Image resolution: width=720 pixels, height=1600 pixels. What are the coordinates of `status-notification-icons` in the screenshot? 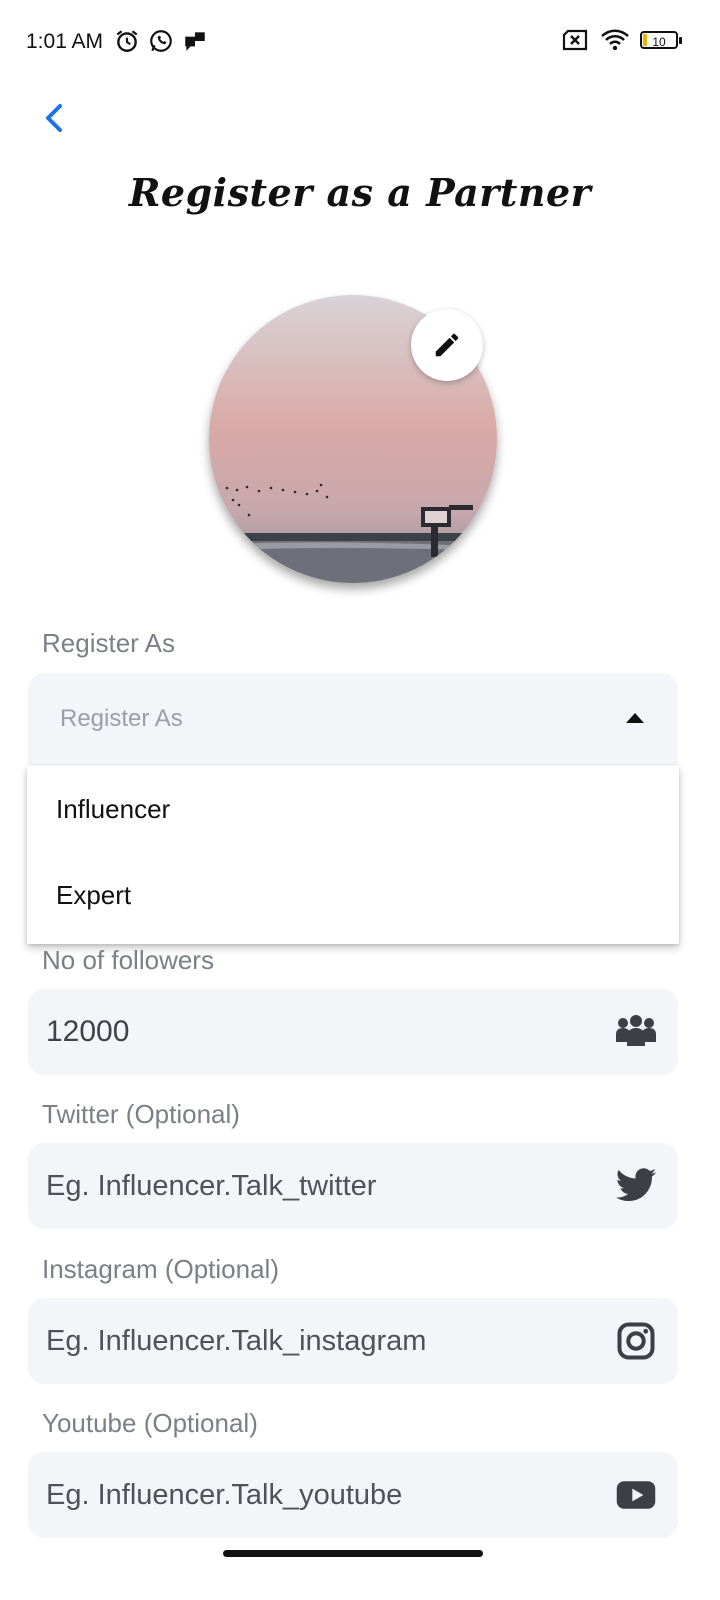 It's located at (161, 41).